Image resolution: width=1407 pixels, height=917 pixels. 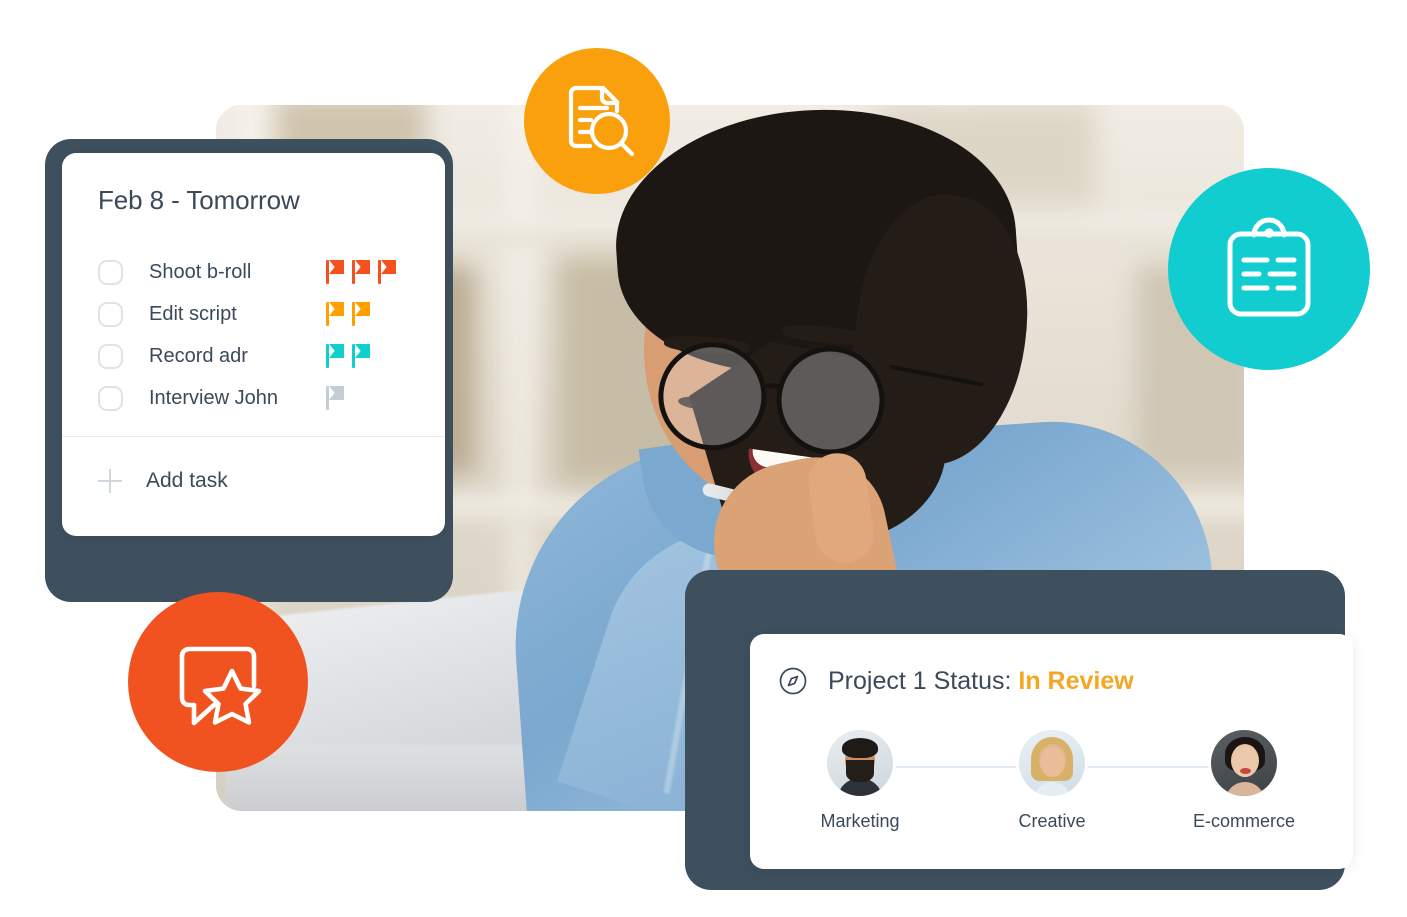 I want to click on status-prefix: Project 1 Status:, so click(x=920, y=680).